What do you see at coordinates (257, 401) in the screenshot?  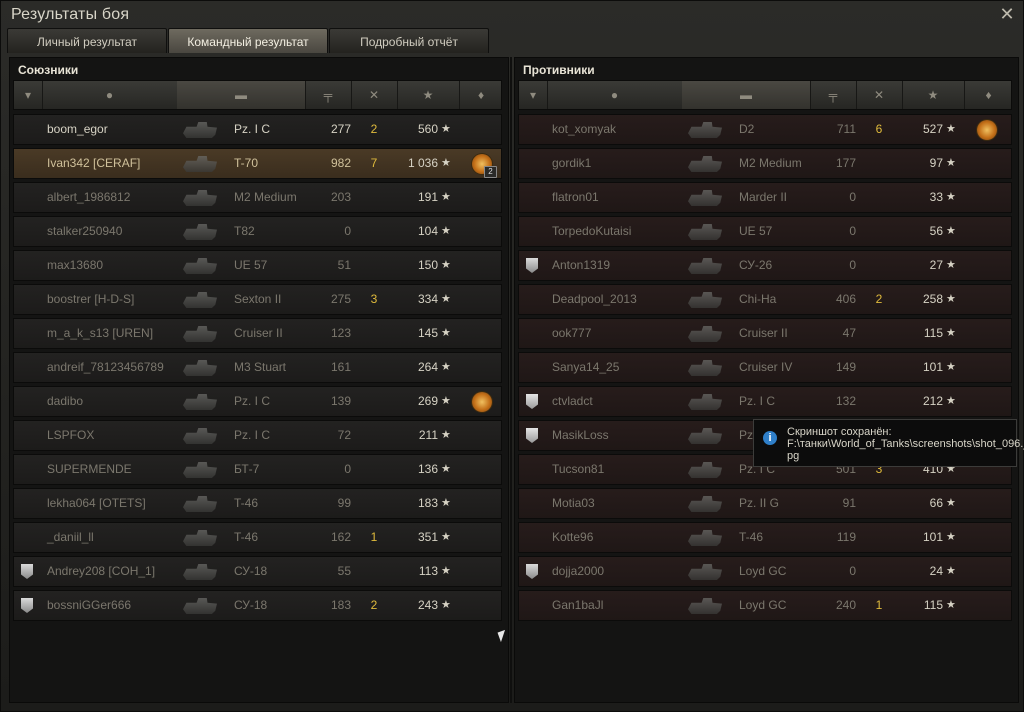 I see `table-row: dadibo Pz. I C 139 269 ★` at bounding box center [257, 401].